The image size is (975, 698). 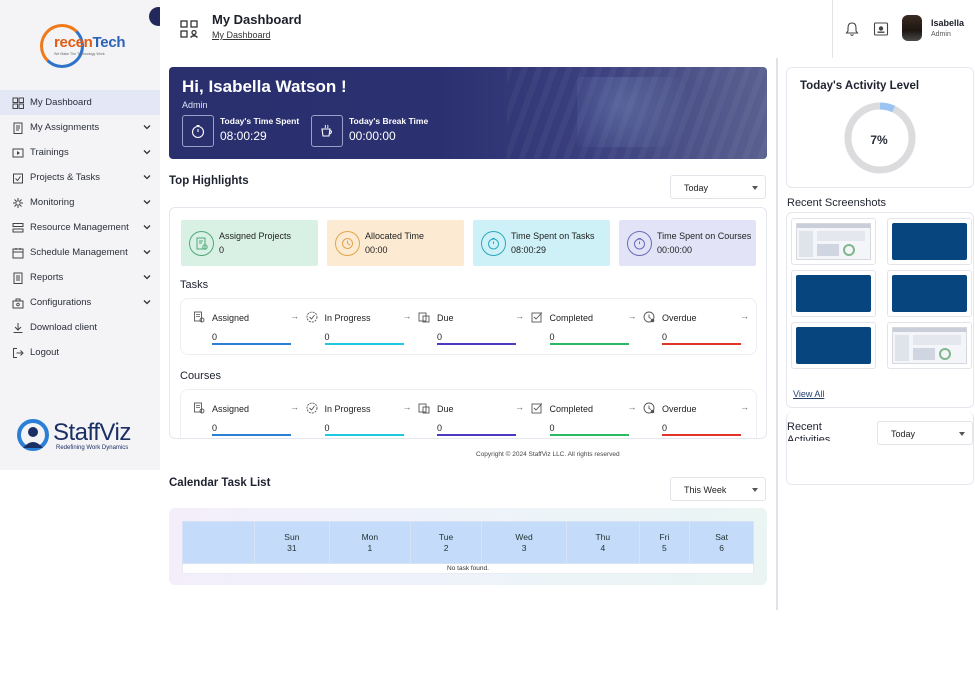 I want to click on sidebar-item-projects-tasks: Projects & Tasks, so click(x=80, y=177).